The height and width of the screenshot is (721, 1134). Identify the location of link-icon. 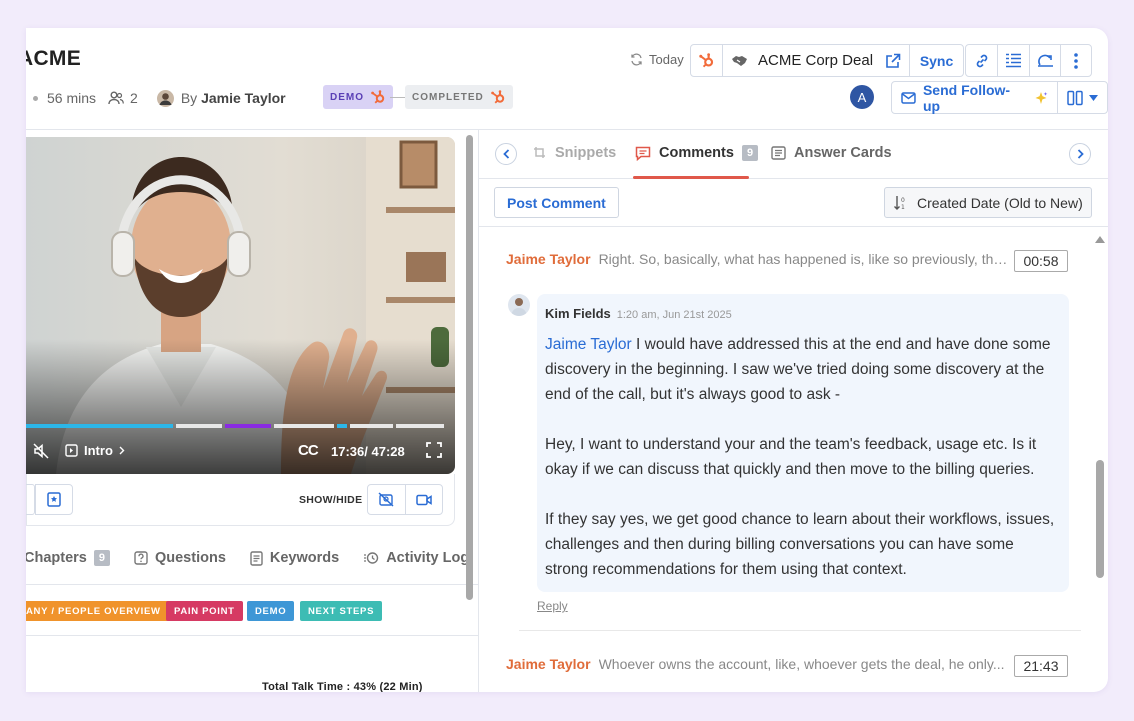
(981, 60).